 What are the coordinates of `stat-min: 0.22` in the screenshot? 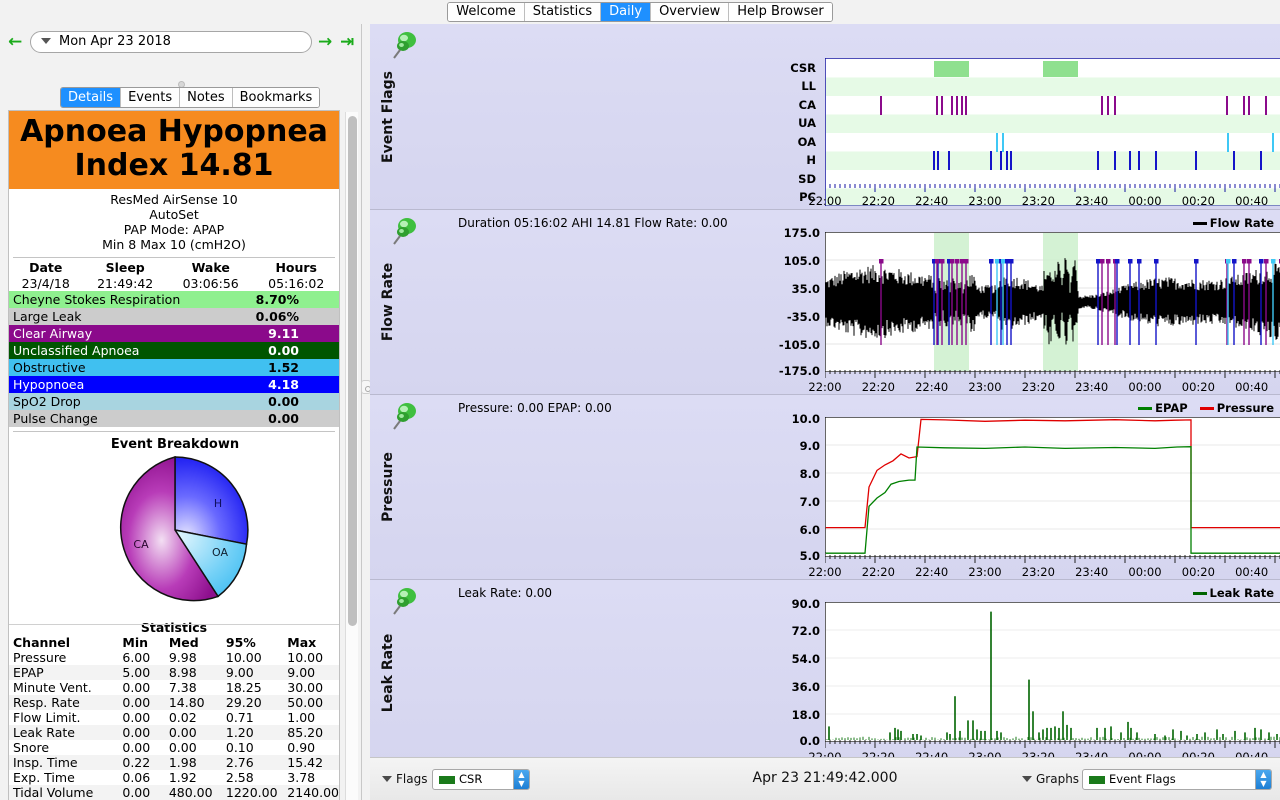 It's located at (136, 762).